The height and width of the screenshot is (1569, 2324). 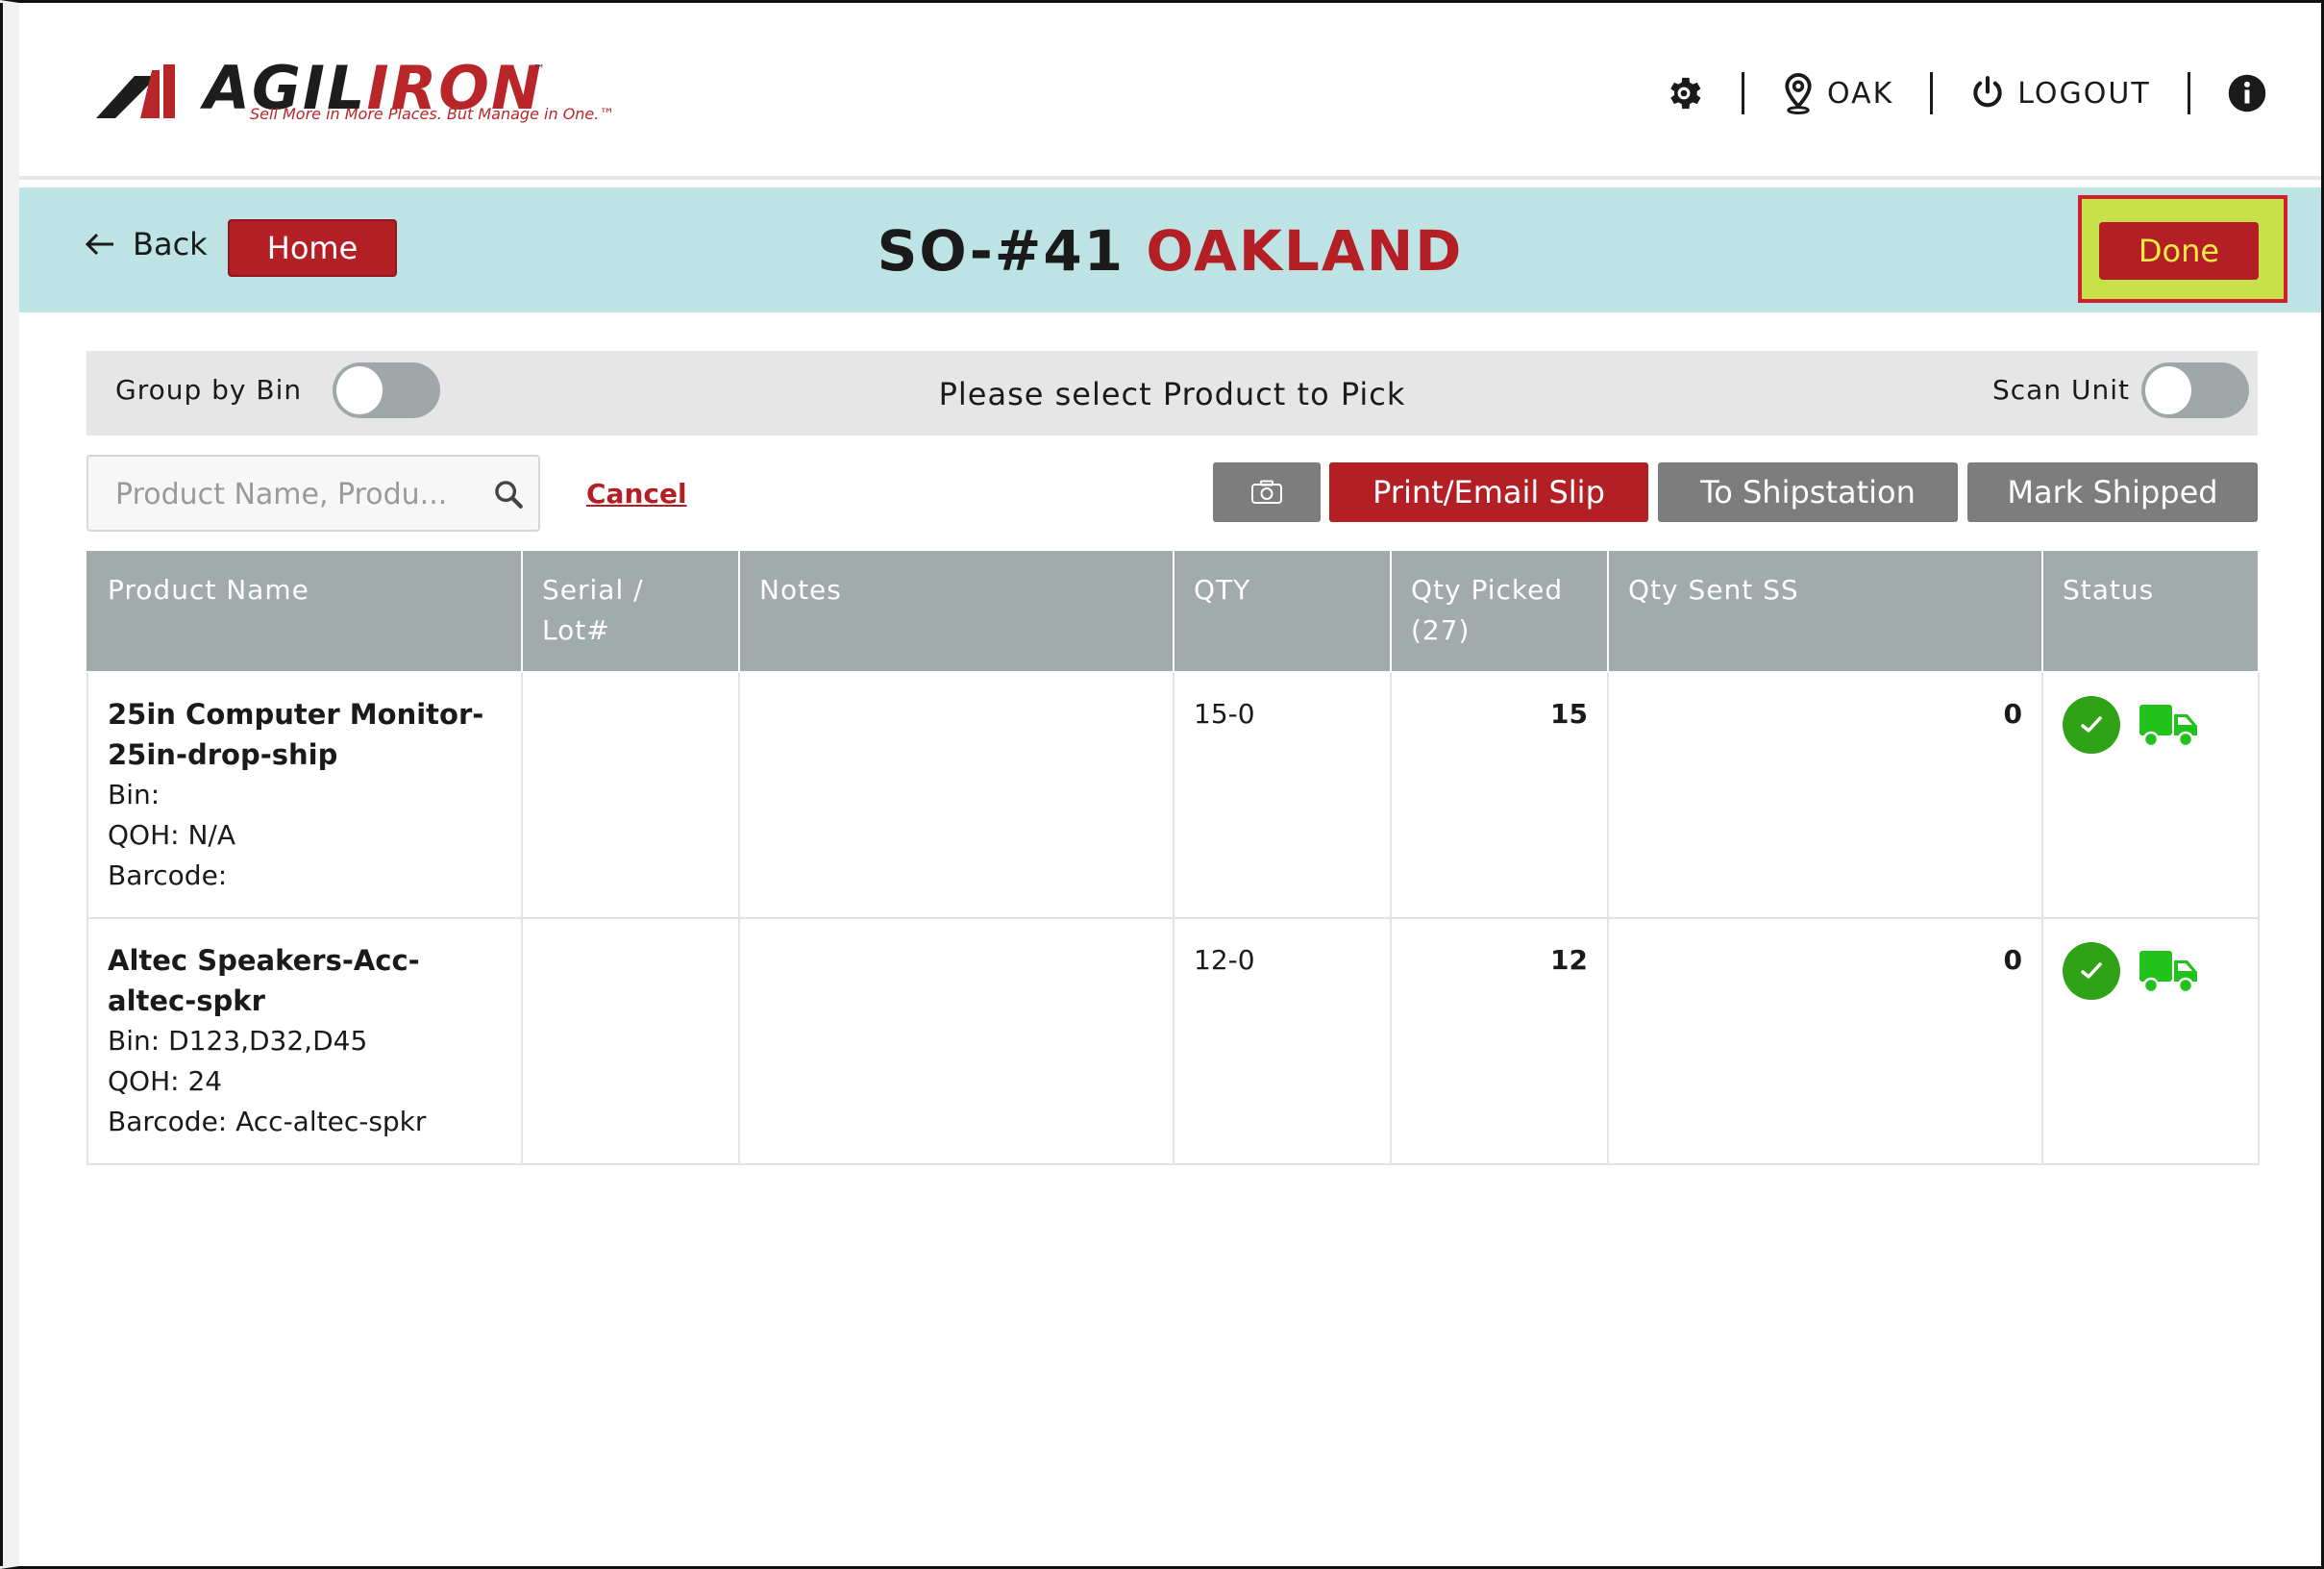 I want to click on product-bin: Bin: D123,D32,D45, so click(x=238, y=1041).